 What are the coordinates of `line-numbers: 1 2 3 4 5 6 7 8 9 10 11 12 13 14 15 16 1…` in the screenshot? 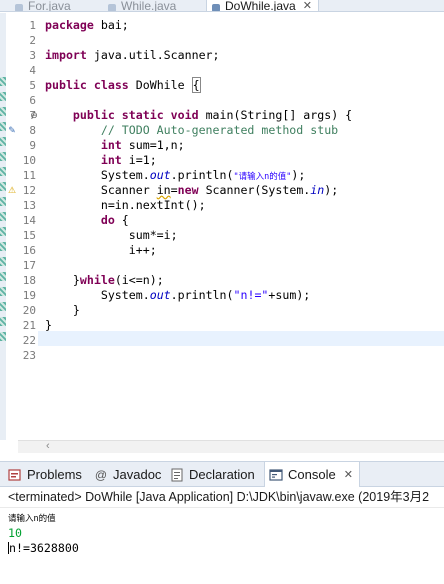 It's located at (22, 226).